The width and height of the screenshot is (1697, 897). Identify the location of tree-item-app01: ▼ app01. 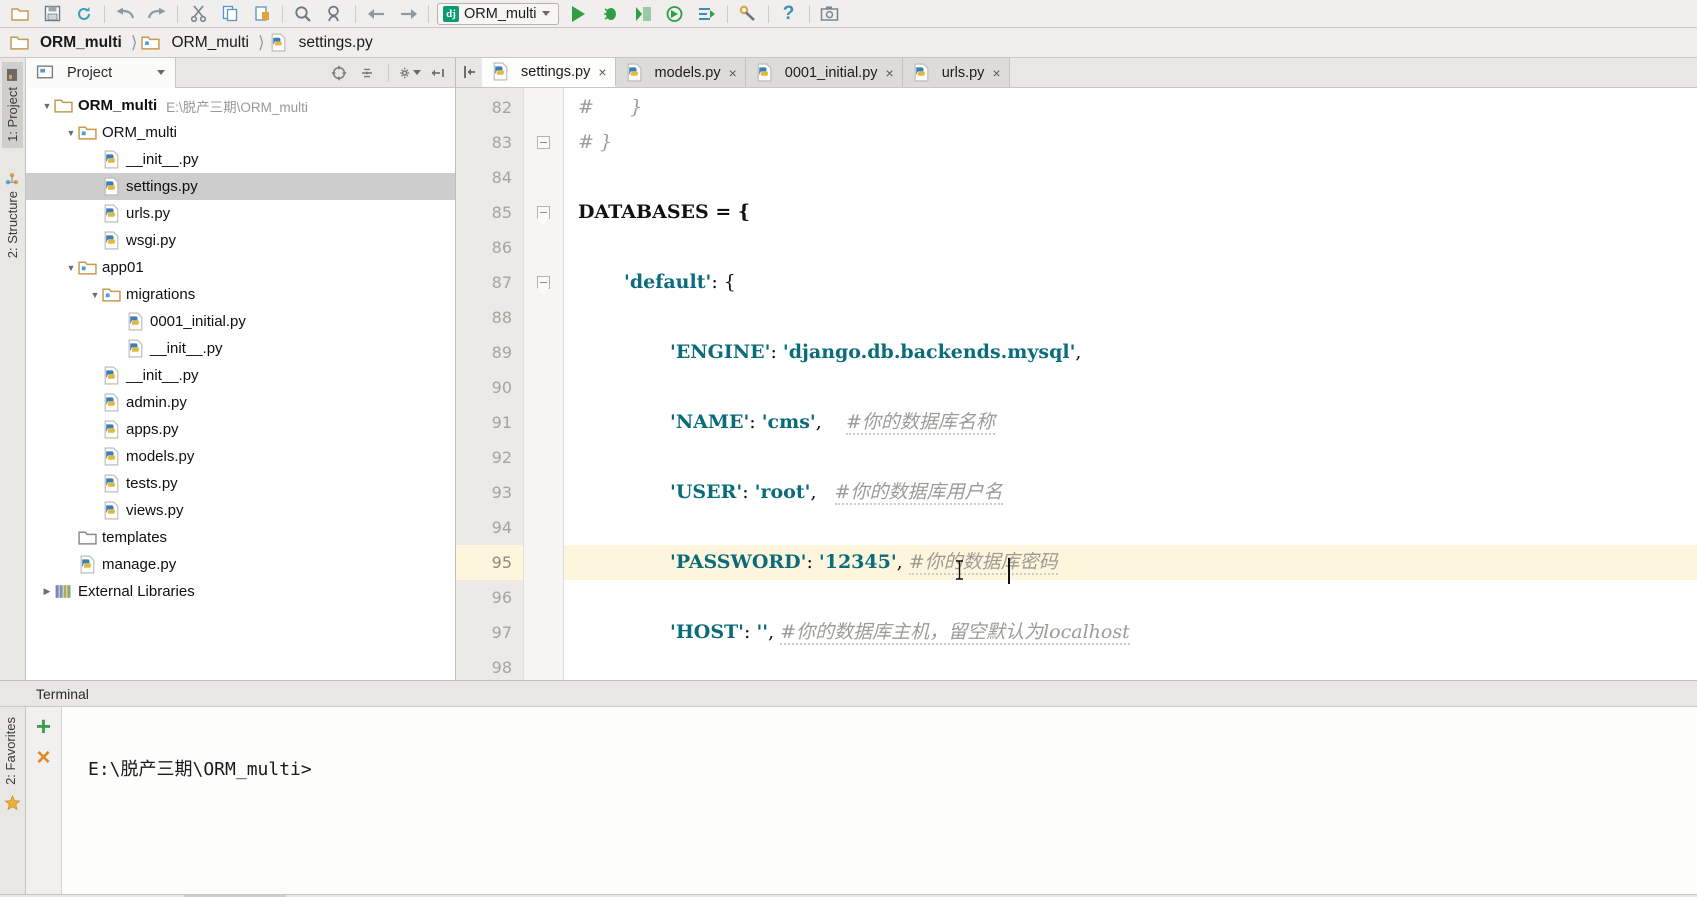
(240, 267).